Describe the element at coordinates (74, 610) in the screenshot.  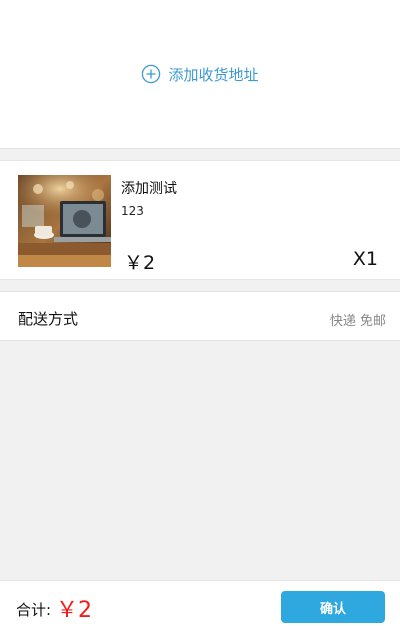
I see `total-value: ￥2` at that location.